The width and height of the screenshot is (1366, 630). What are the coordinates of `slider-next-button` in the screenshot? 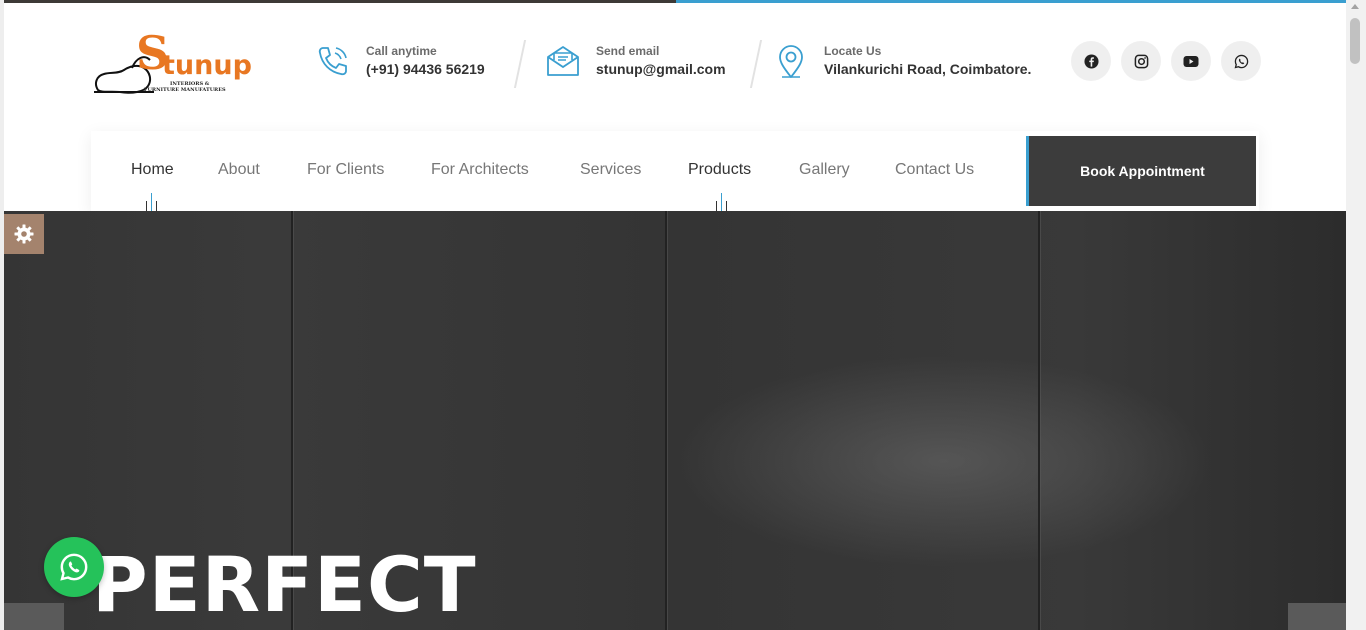 It's located at (1317, 616).